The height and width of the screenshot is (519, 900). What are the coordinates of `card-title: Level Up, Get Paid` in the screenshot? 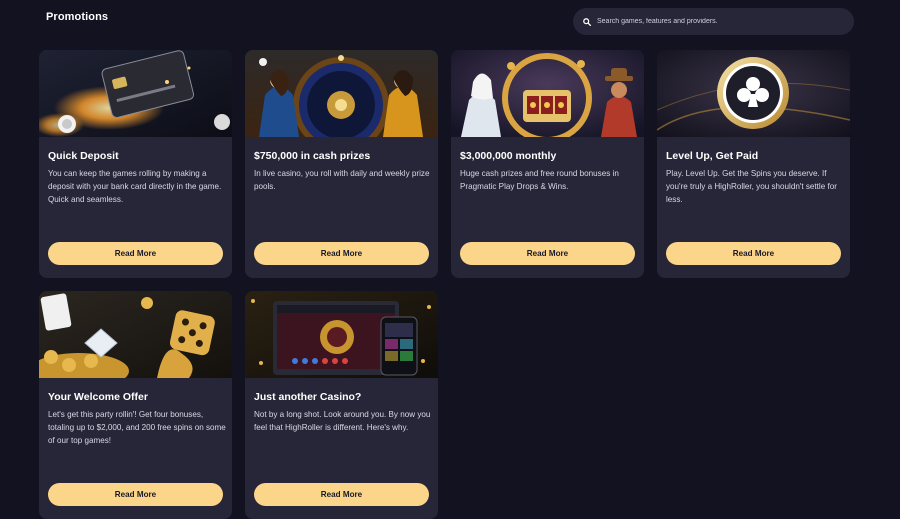 It's located at (712, 156).